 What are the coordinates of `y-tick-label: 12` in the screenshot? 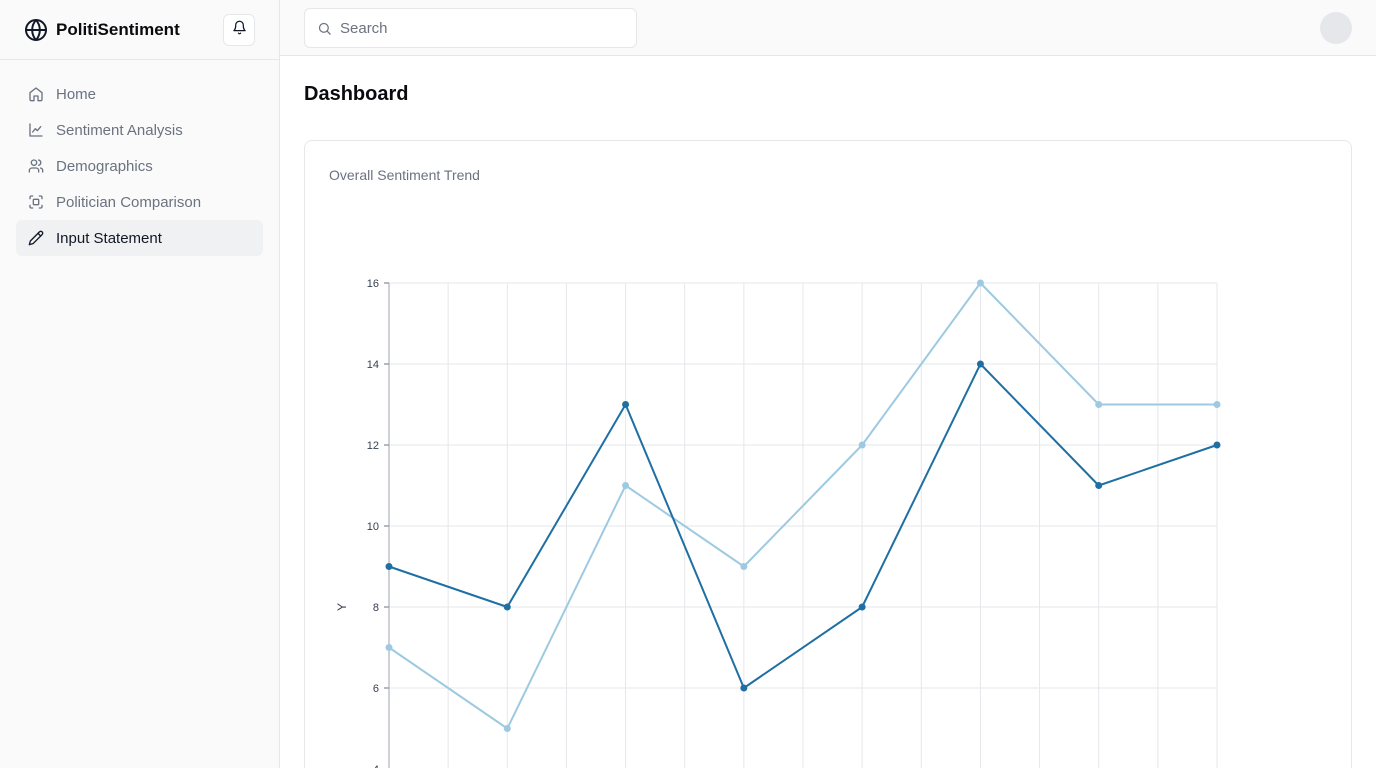 It's located at (373, 446).